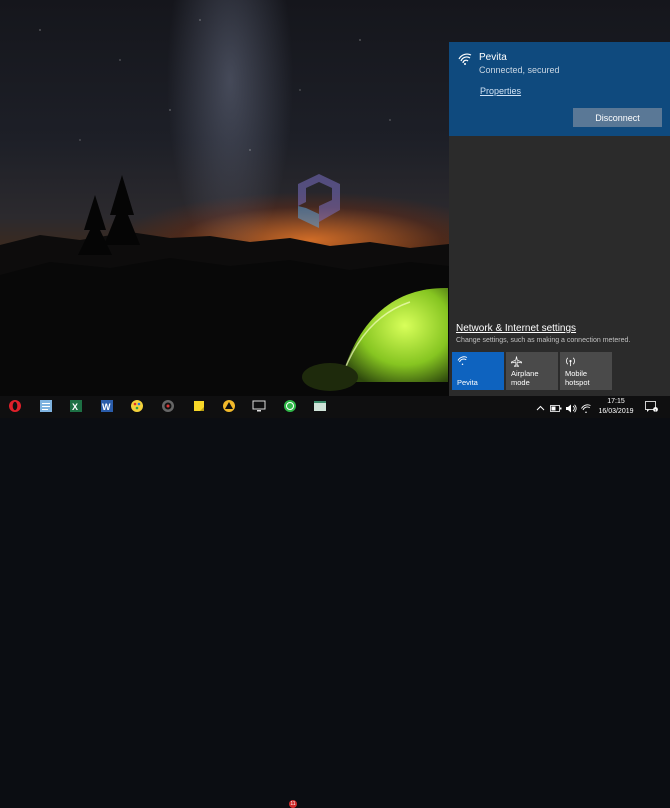 This screenshot has width=670, height=808. What do you see at coordinates (571, 409) in the screenshot?
I see `volume-icon` at bounding box center [571, 409].